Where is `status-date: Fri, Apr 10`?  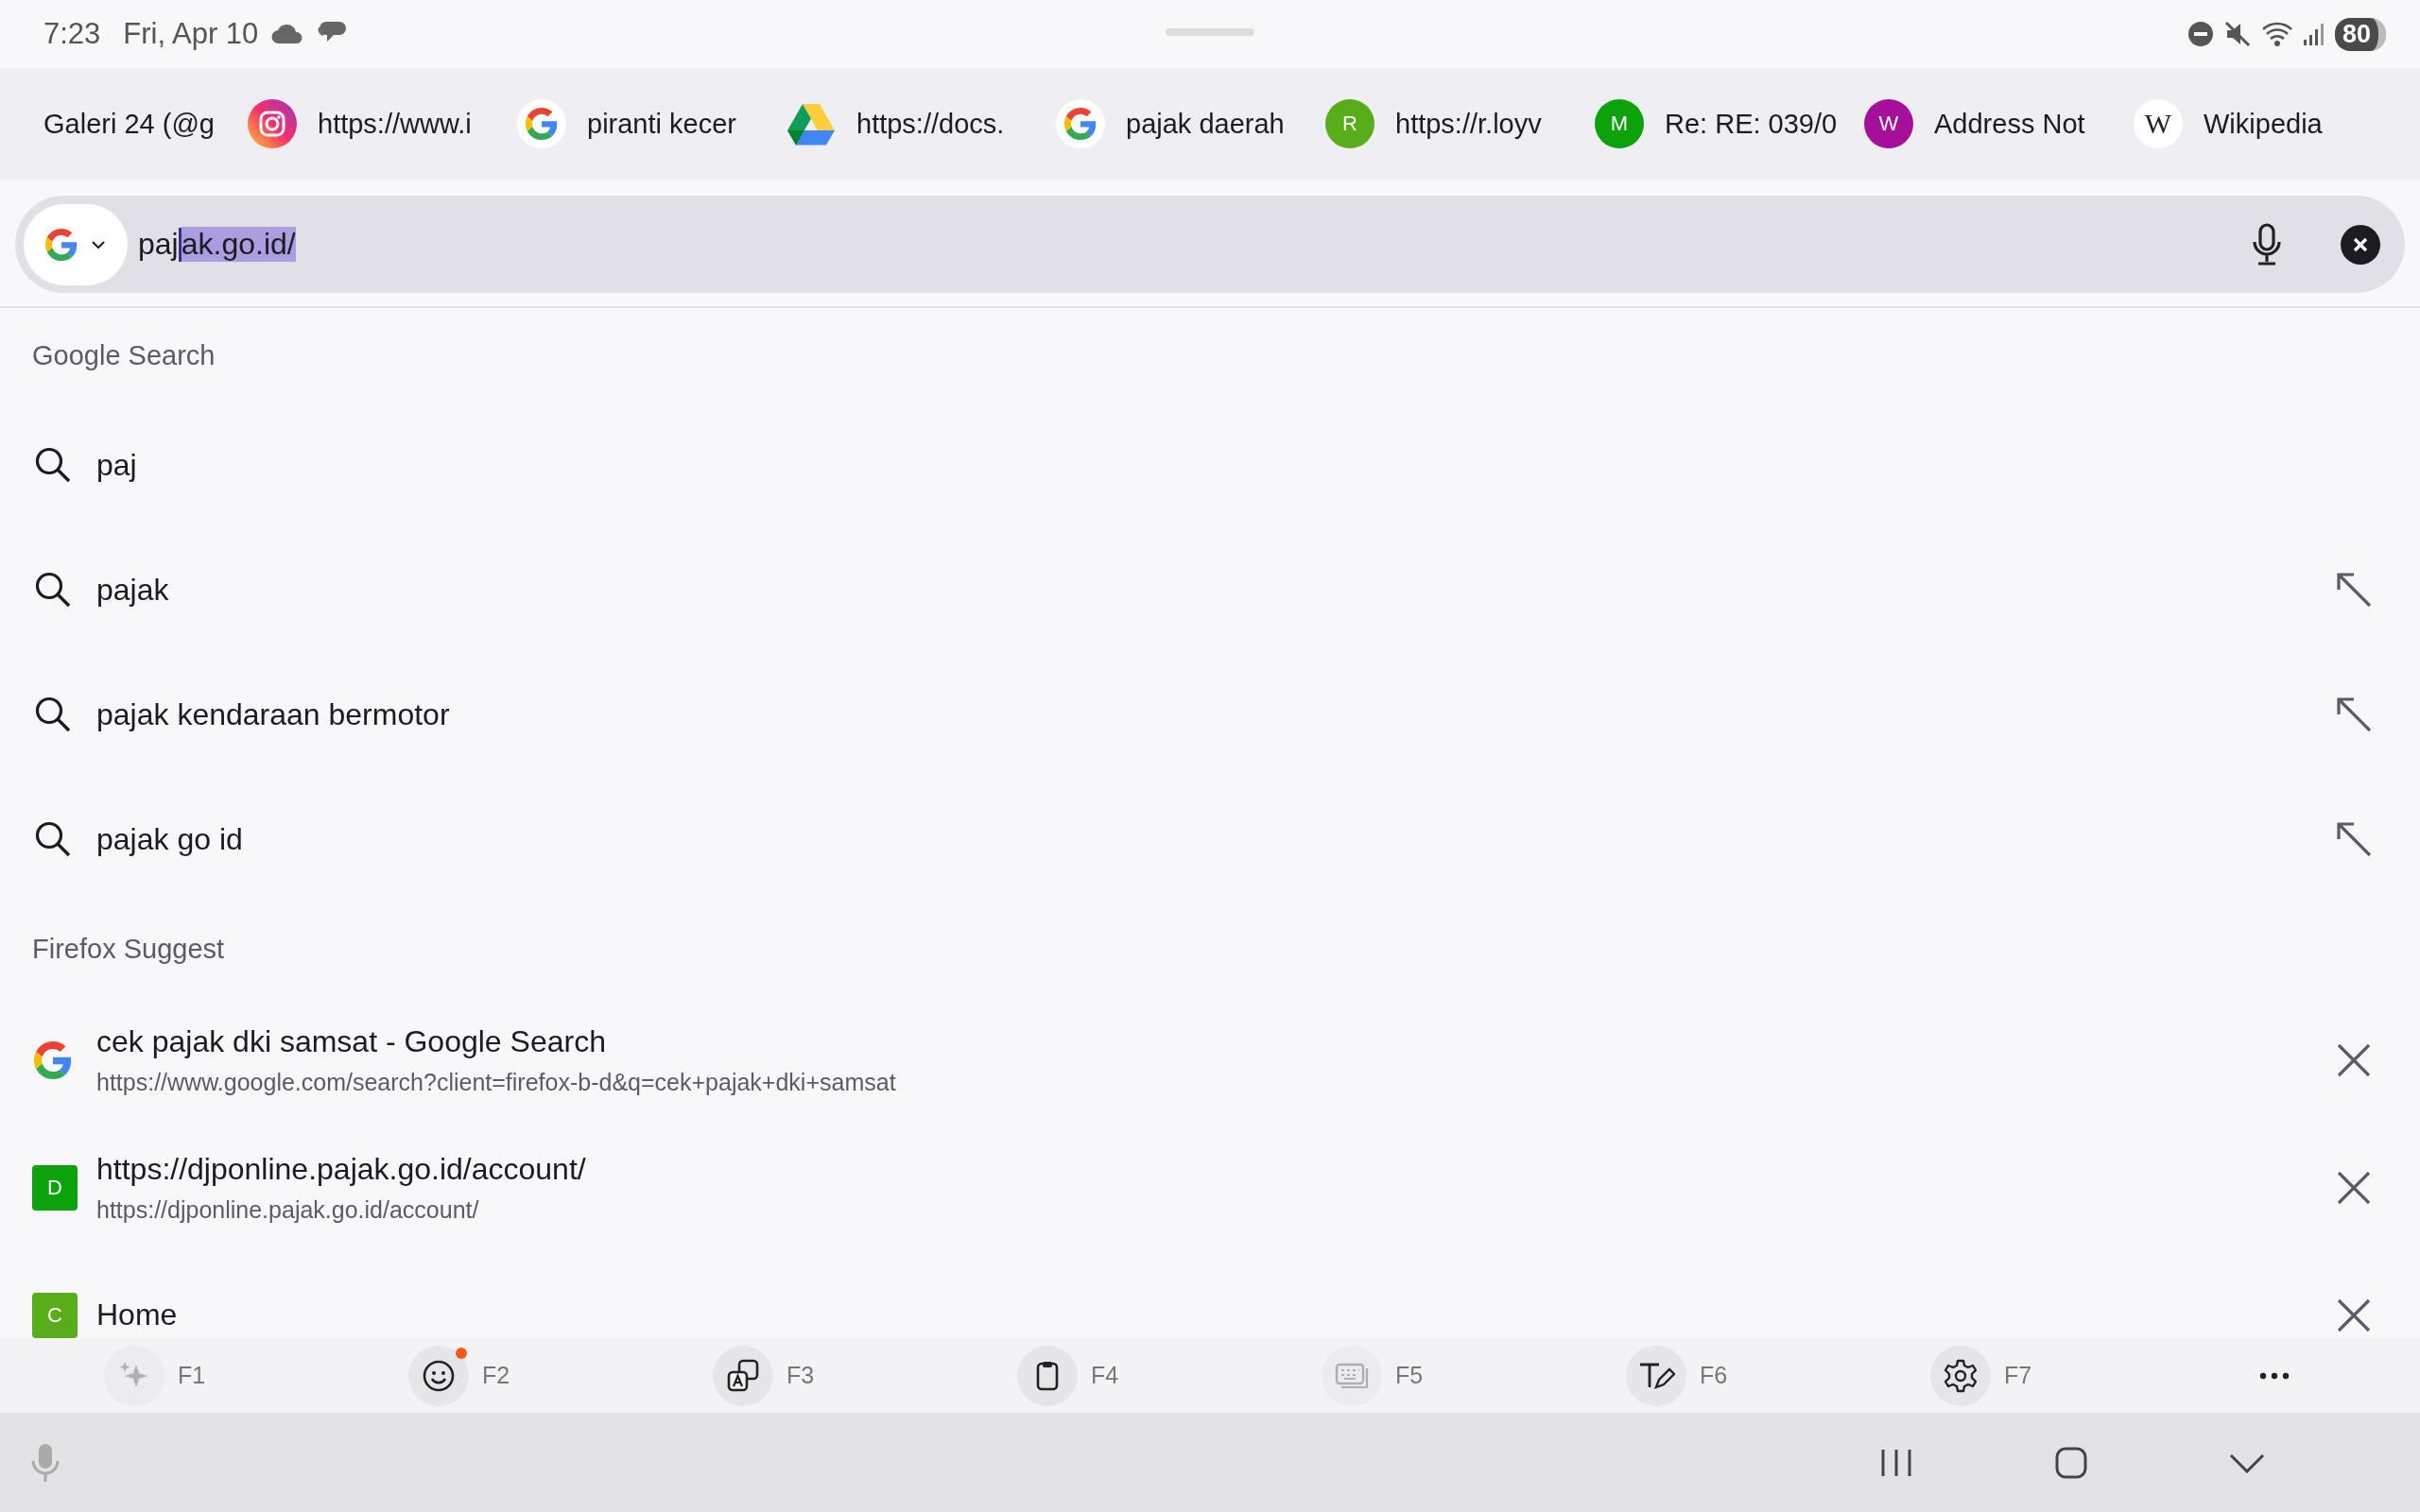
status-date: Fri, Apr 10 is located at coordinates (191, 34).